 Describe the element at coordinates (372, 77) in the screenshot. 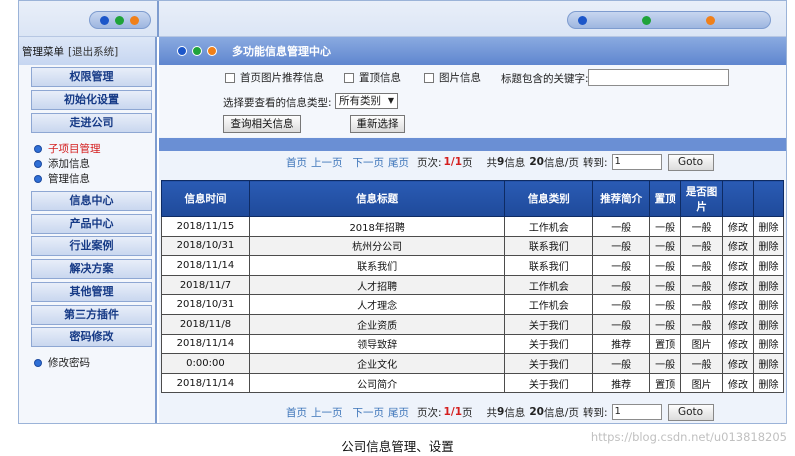

I see `filter-pinned-checkbox: 置顶信息` at that location.